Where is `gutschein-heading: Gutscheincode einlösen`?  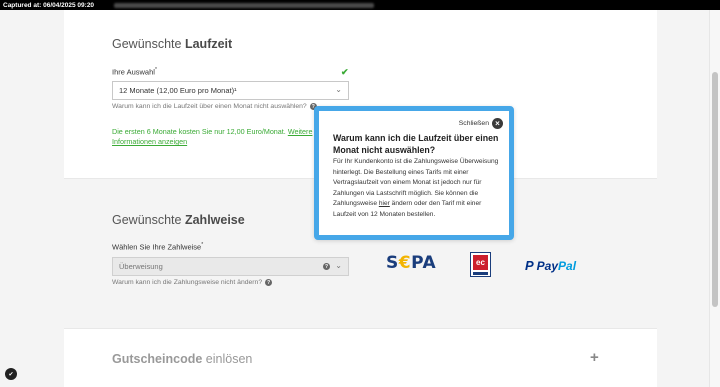
gutschein-heading: Gutscheincode einlösen is located at coordinates (182, 359).